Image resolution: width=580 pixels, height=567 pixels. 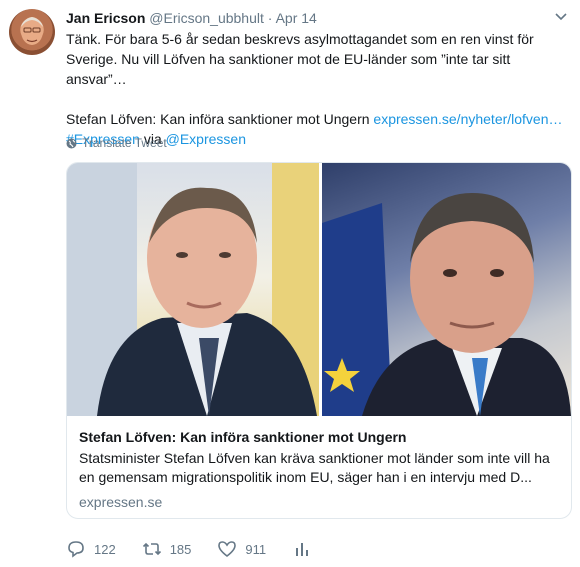 What do you see at coordinates (71, 143) in the screenshot?
I see `globe-icon` at bounding box center [71, 143].